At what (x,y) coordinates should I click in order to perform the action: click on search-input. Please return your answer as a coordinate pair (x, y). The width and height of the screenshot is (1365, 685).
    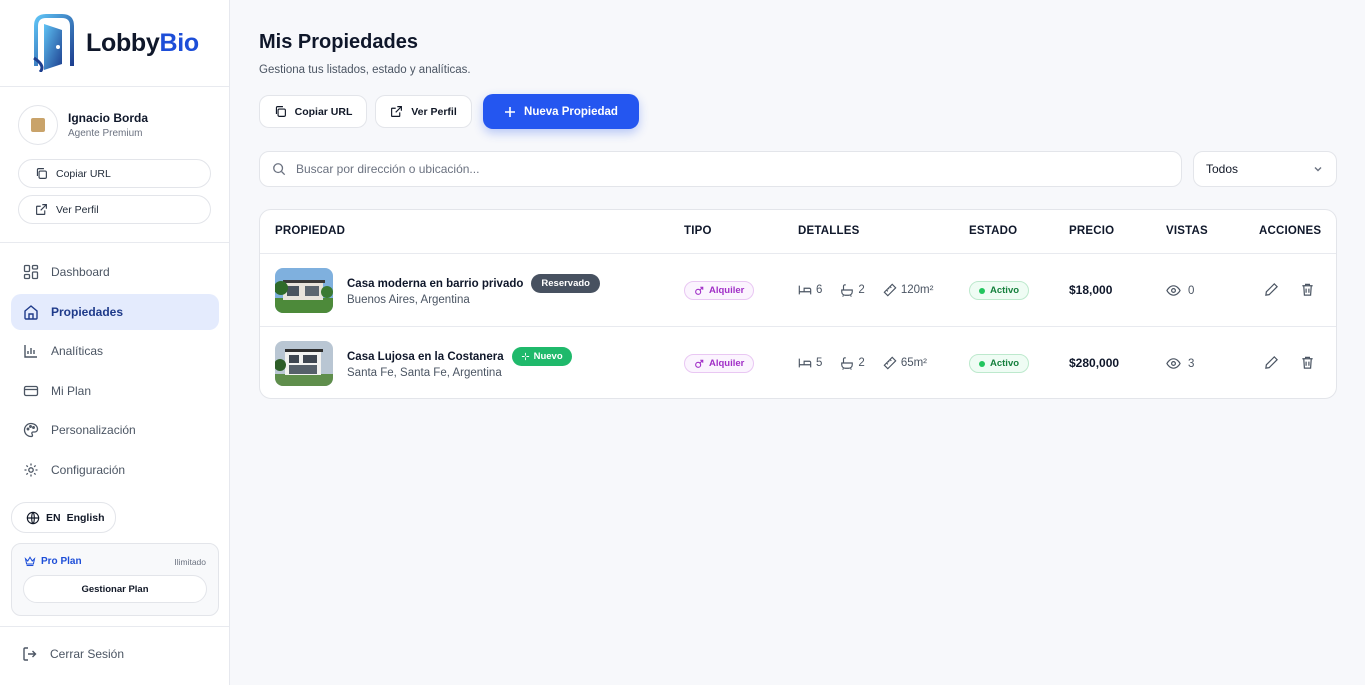
    Looking at the image, I should click on (726, 169).